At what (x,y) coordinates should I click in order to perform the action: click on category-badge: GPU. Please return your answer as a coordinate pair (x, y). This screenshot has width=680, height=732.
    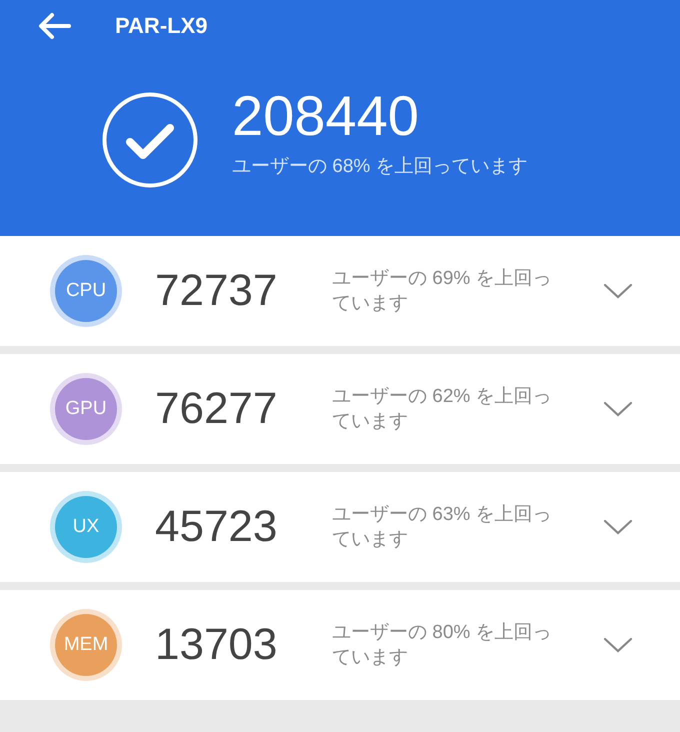
    Looking at the image, I should click on (86, 409).